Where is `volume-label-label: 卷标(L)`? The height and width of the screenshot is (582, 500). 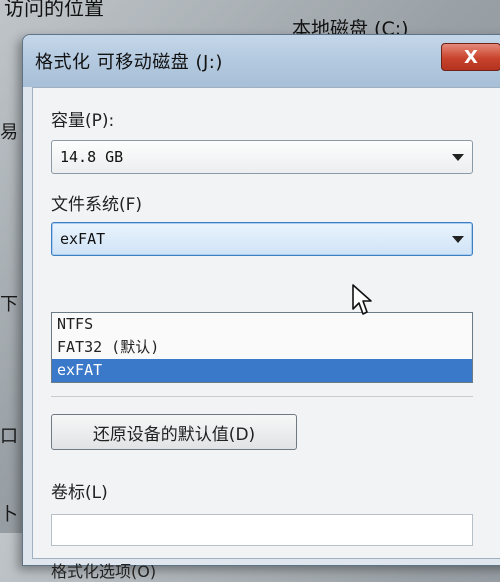
volume-label-label: 卷标(L) is located at coordinates (79, 493).